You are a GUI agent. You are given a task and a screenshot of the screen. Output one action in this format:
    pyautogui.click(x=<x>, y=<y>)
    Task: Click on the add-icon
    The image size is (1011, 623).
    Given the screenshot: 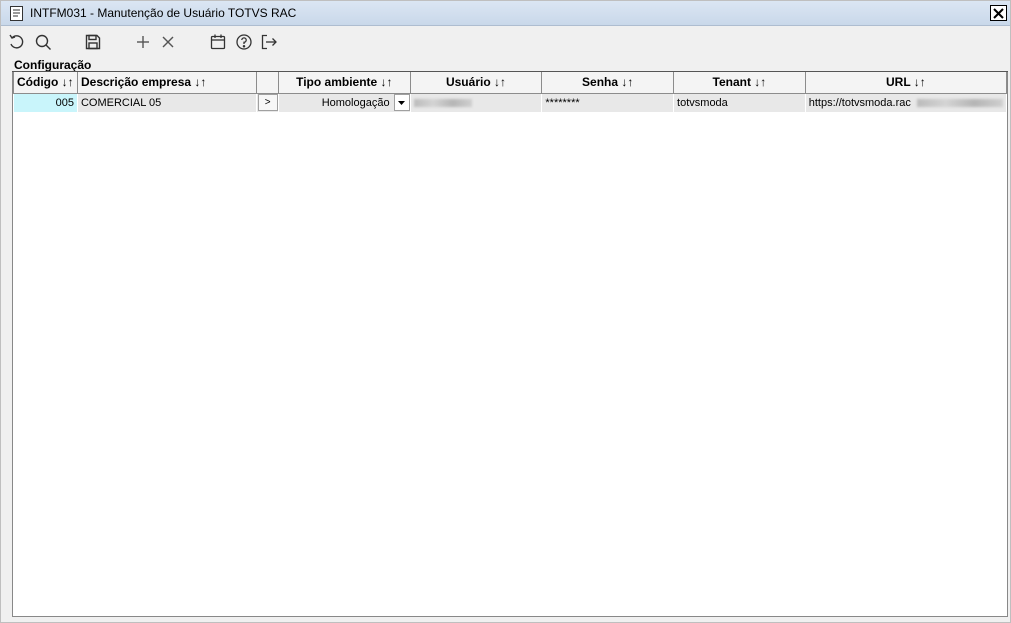 What is the action you would take?
    pyautogui.click(x=143, y=42)
    